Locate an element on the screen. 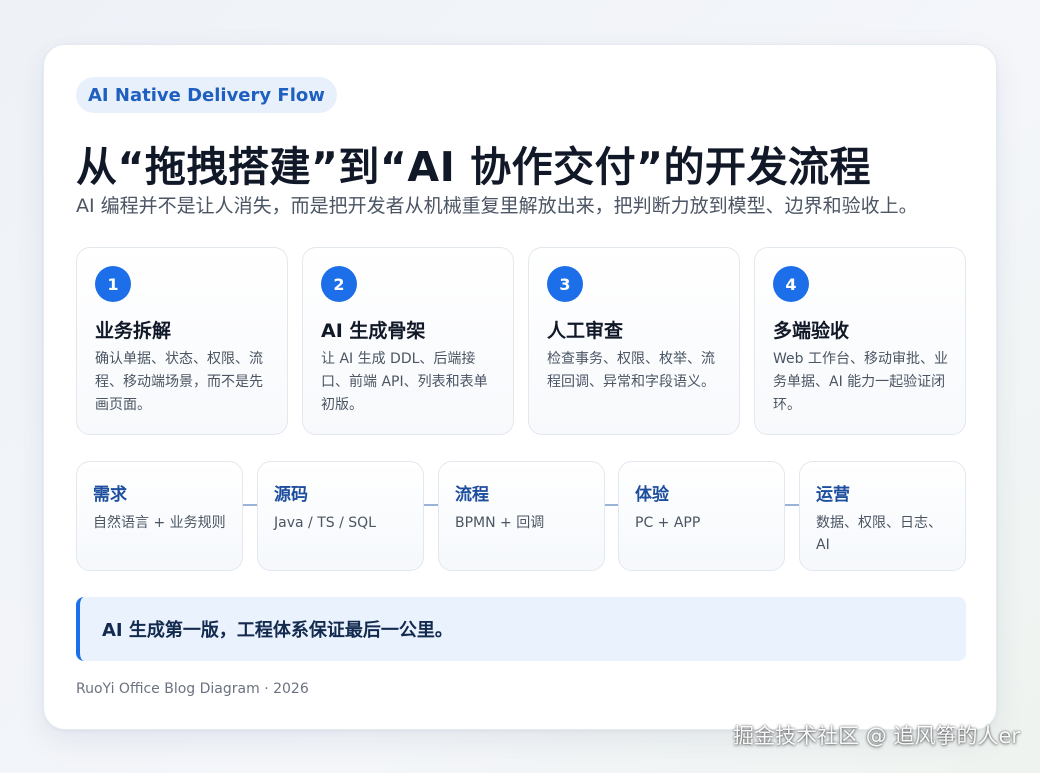 The height and width of the screenshot is (773, 1040). step-description: 检查事务、权限、枚举、流程回调、异常和字段语义。 is located at coordinates (631, 370).